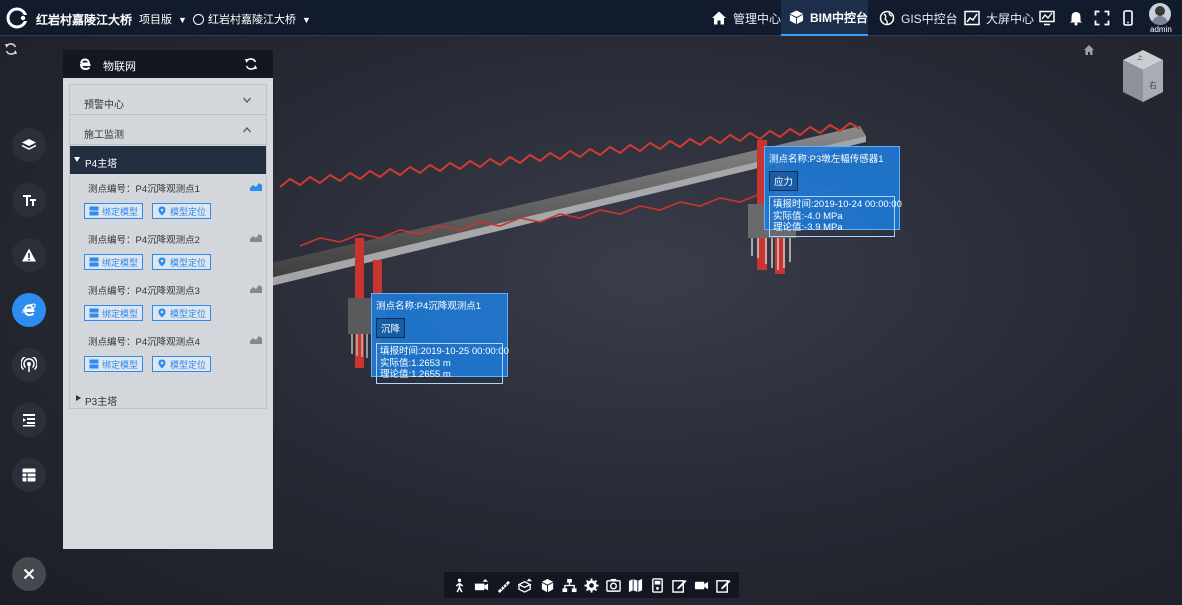 This screenshot has height=605, width=1182. What do you see at coordinates (78, 398) in the screenshot?
I see `caret-right-icon` at bounding box center [78, 398].